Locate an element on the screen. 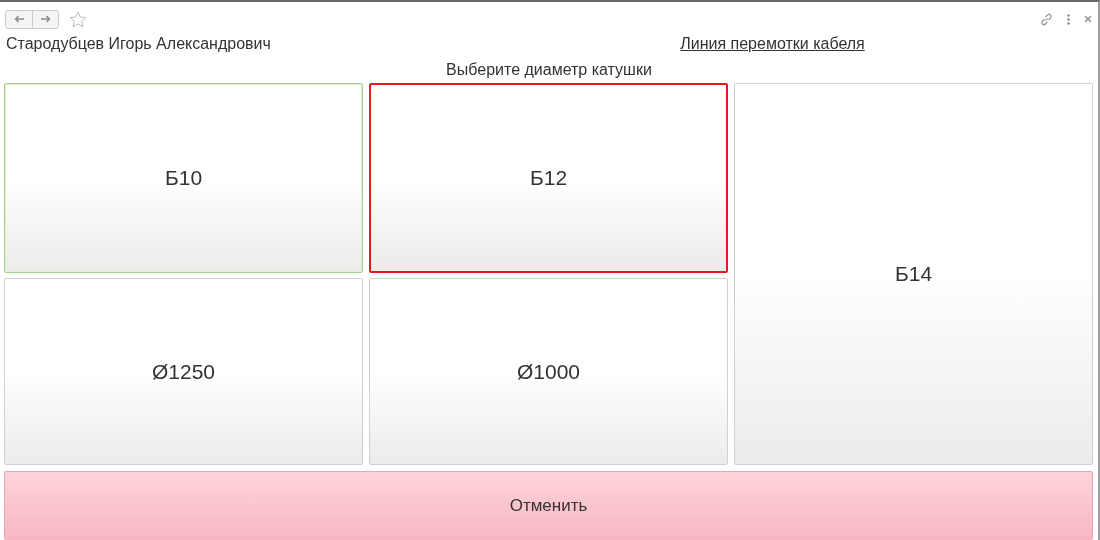  star-icon is located at coordinates (78, 19).